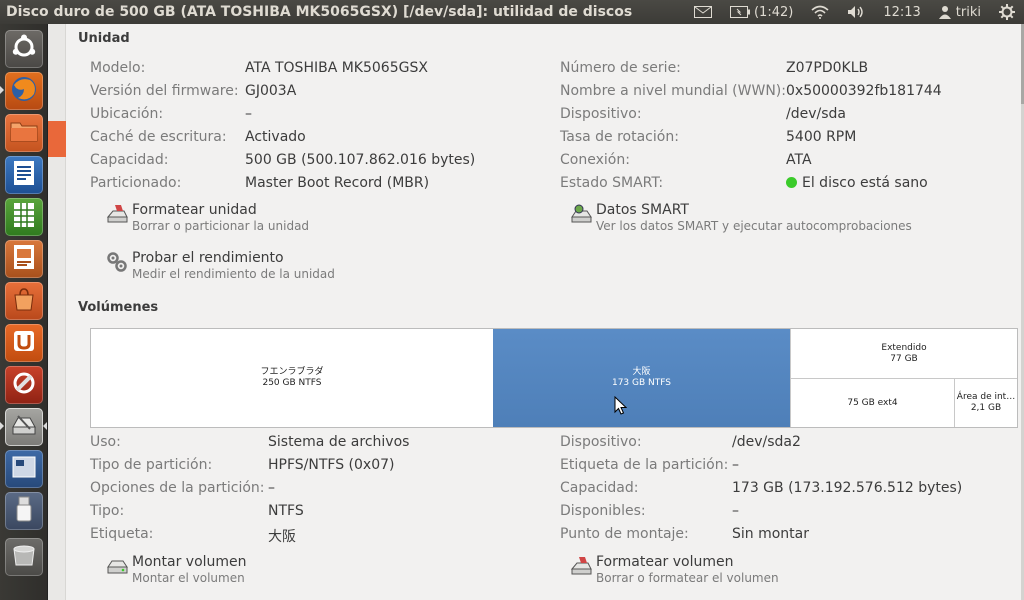 The height and width of the screenshot is (600, 1024). What do you see at coordinates (57, 312) in the screenshot?
I see `device-list-pane` at bounding box center [57, 312].